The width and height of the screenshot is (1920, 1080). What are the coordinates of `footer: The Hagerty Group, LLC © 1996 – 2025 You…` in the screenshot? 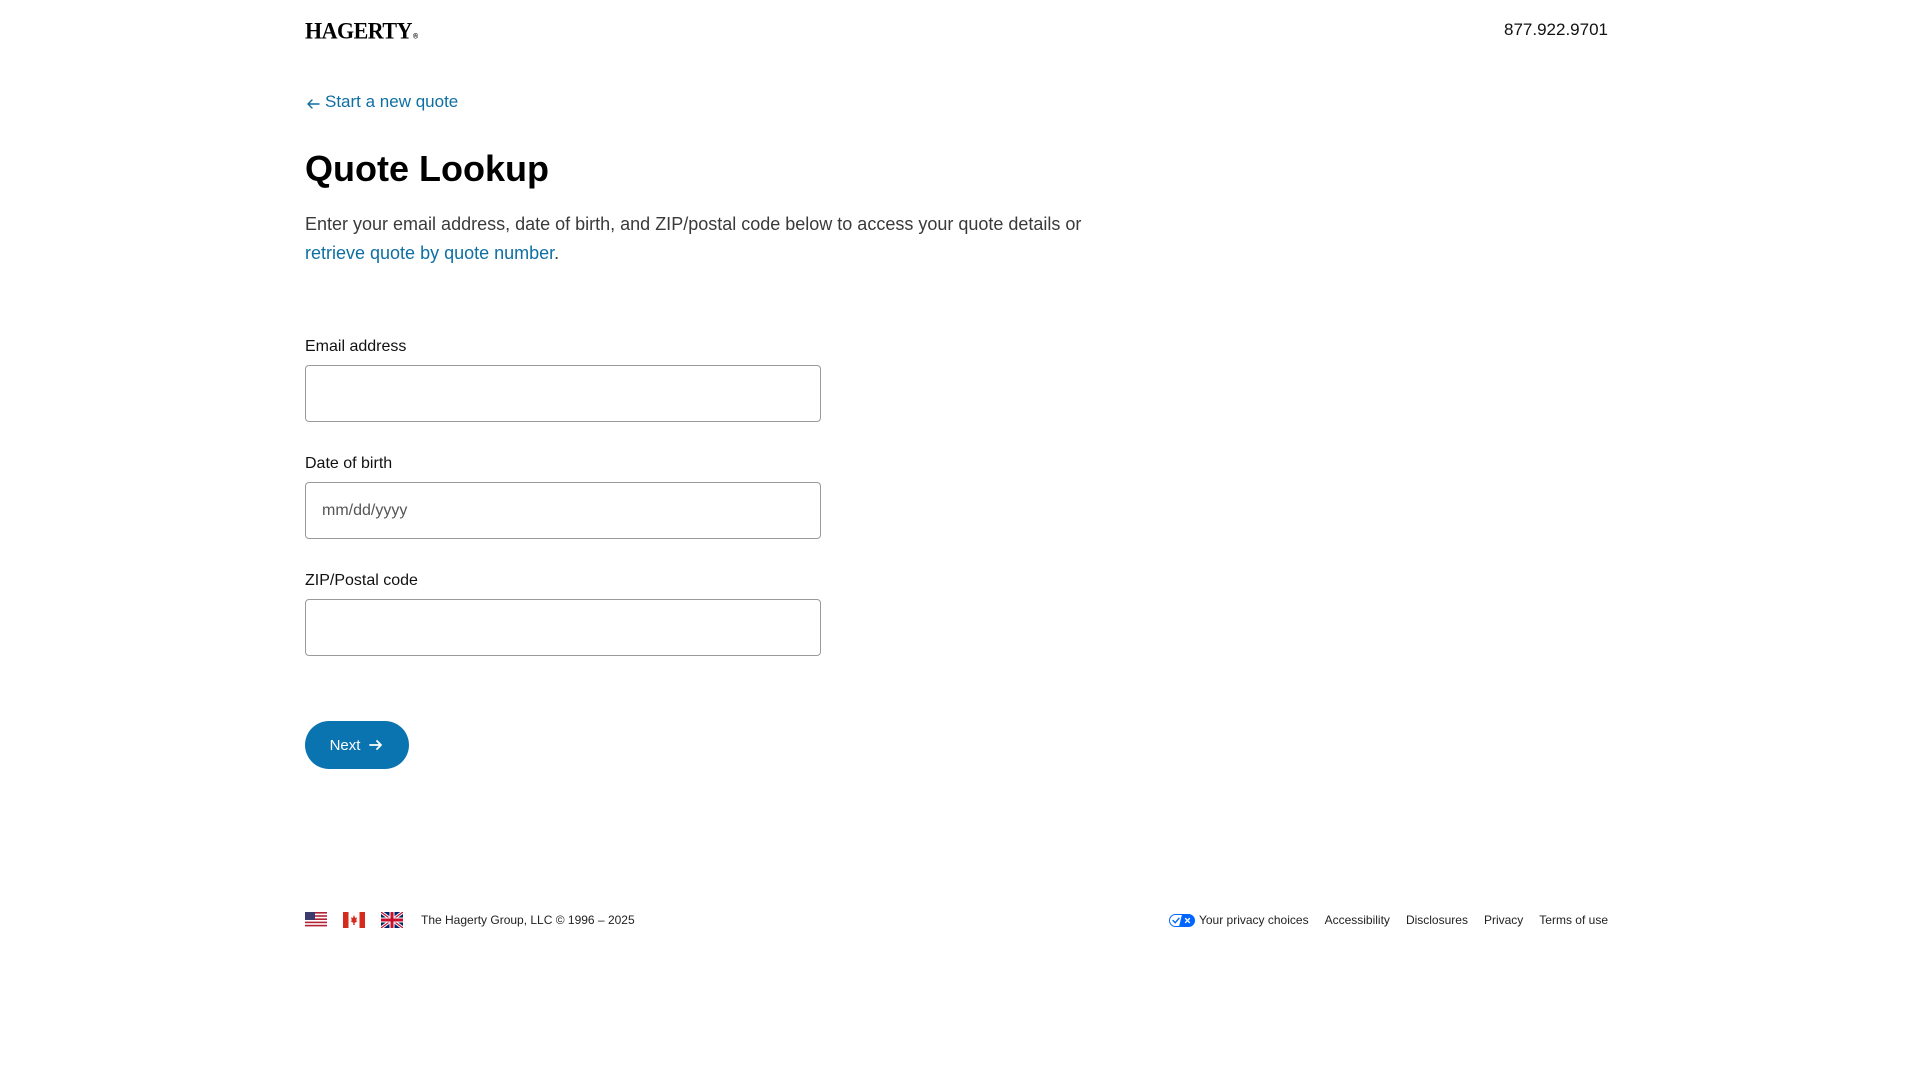 It's located at (956, 920).